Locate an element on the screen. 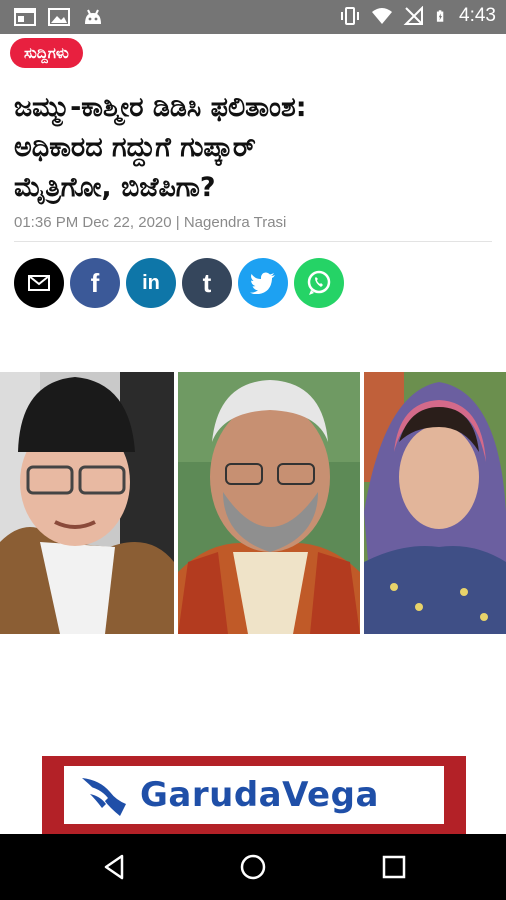  share-email-button is located at coordinates (39, 283).